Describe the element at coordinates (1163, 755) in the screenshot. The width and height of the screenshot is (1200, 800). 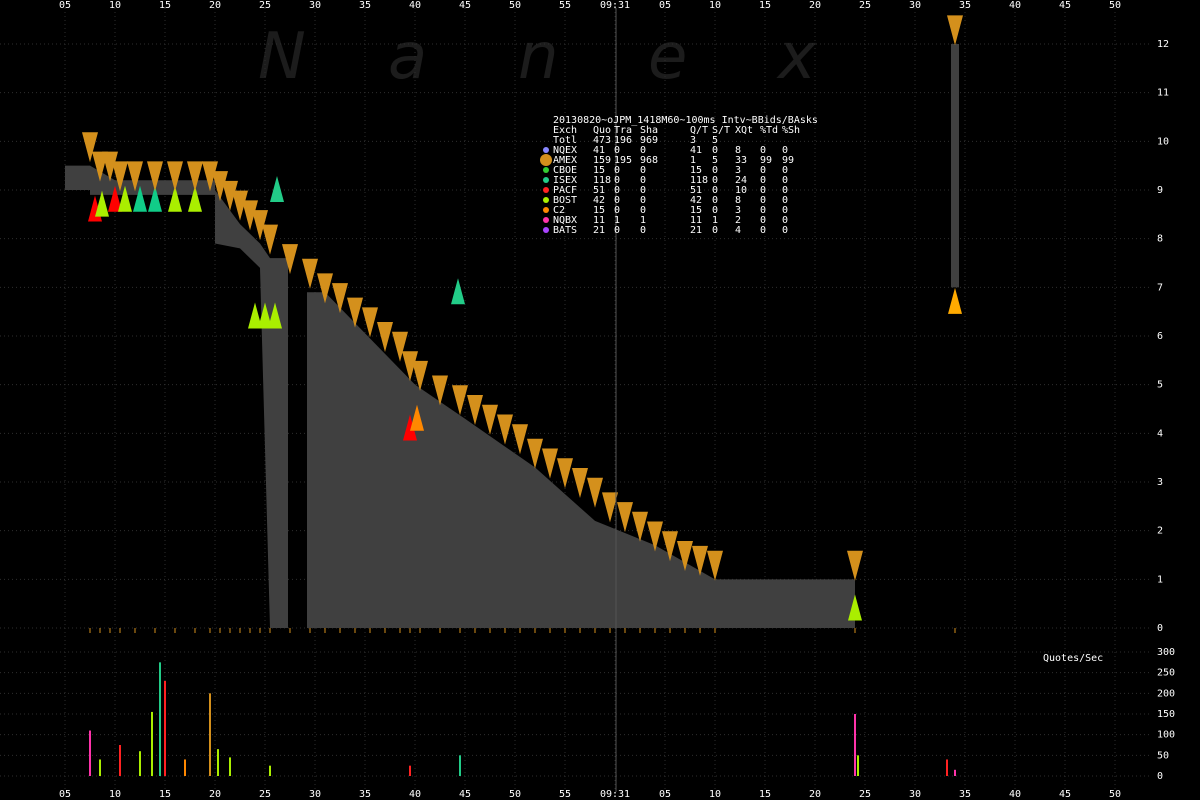
I see `volume-tick-label: 50` at that location.